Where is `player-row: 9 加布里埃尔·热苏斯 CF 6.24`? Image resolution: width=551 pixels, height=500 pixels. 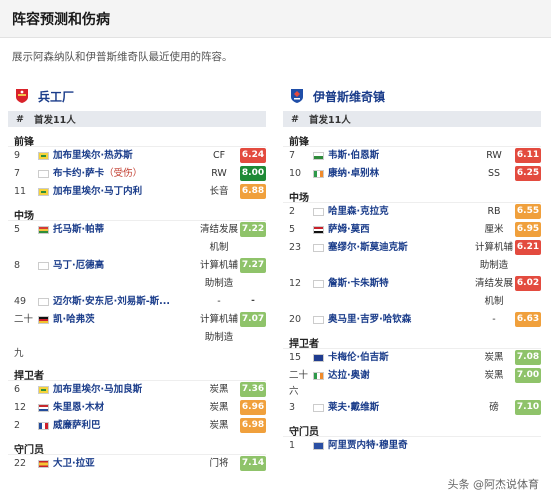
player-row: 9 加布里埃尔·热苏斯 CF 6.24 is located at coordinates (137, 156).